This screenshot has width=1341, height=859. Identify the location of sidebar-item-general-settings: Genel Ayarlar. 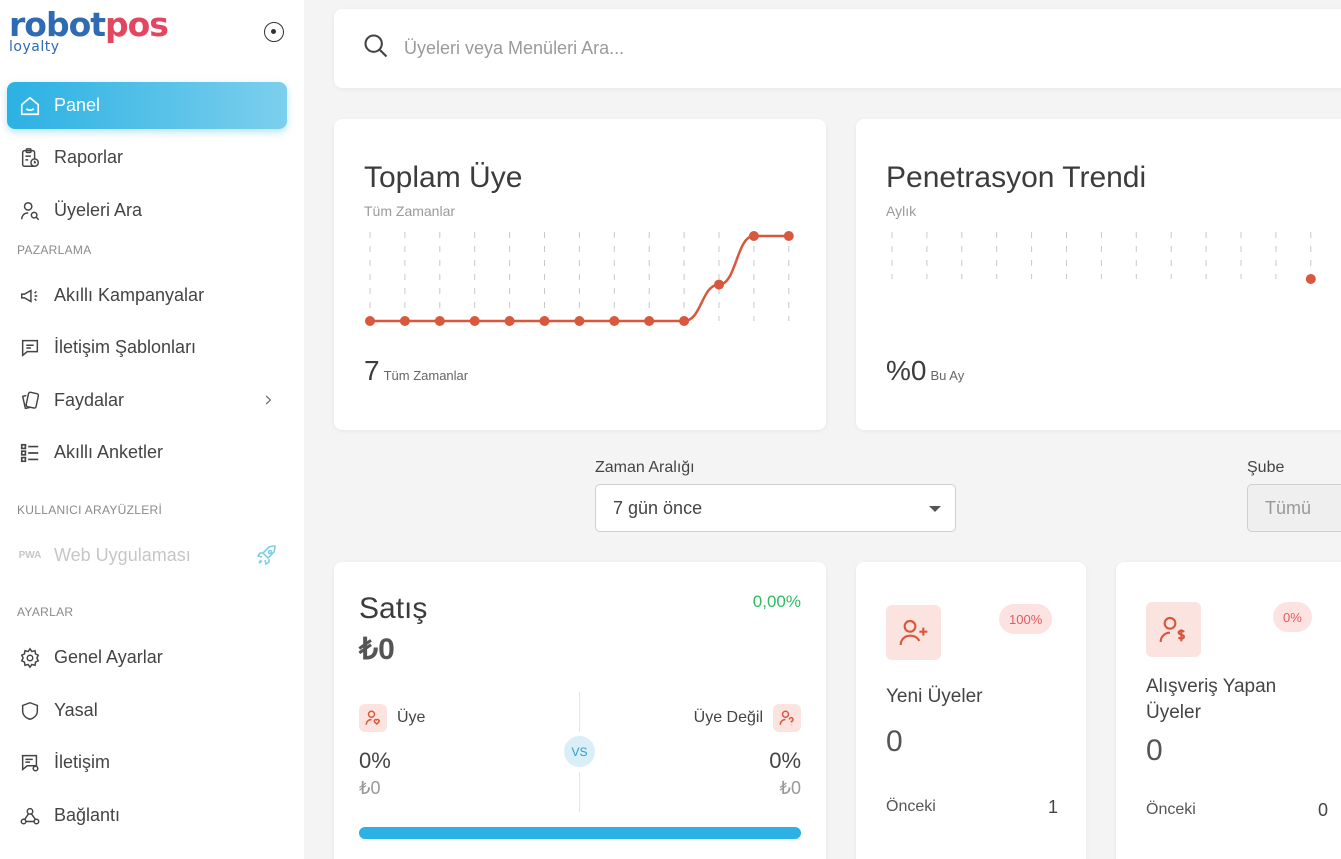
(147, 657).